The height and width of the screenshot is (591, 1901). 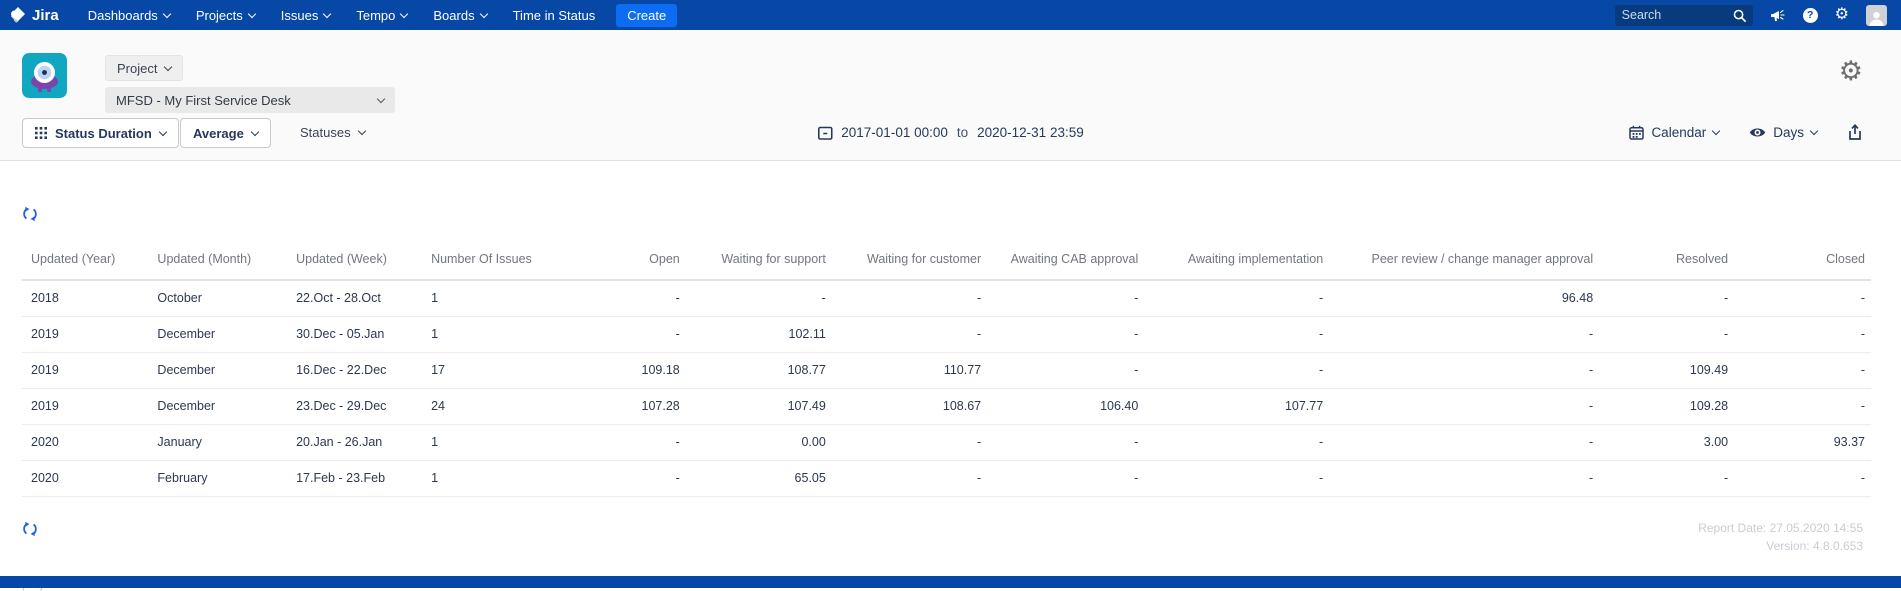 I want to click on settings-icon: ⚙, so click(x=1842, y=15).